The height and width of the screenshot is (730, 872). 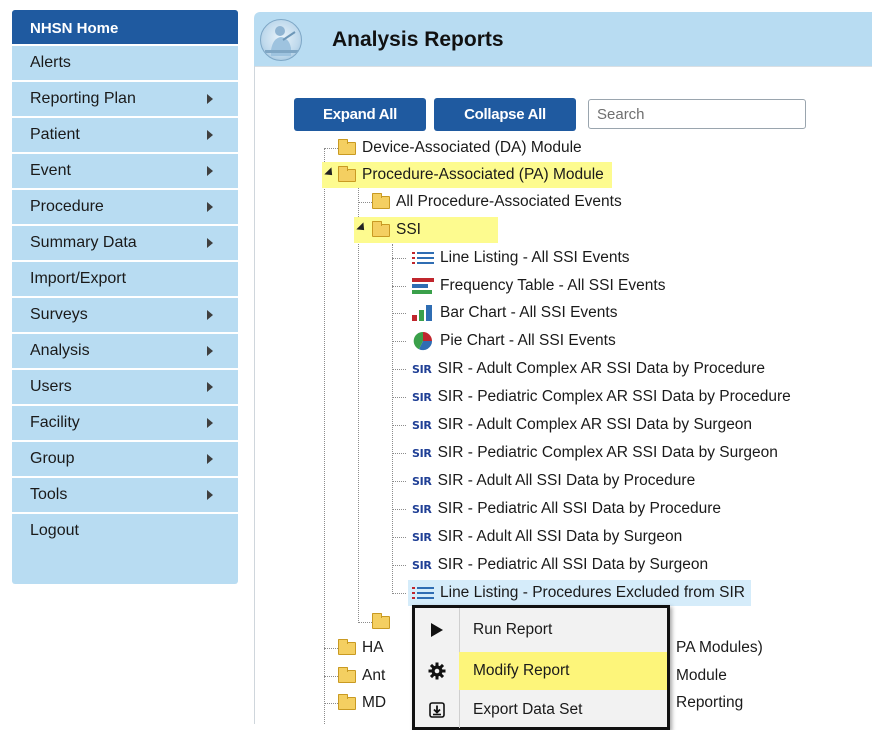 I want to click on tree-node-ha: HA, so click(x=361, y=648).